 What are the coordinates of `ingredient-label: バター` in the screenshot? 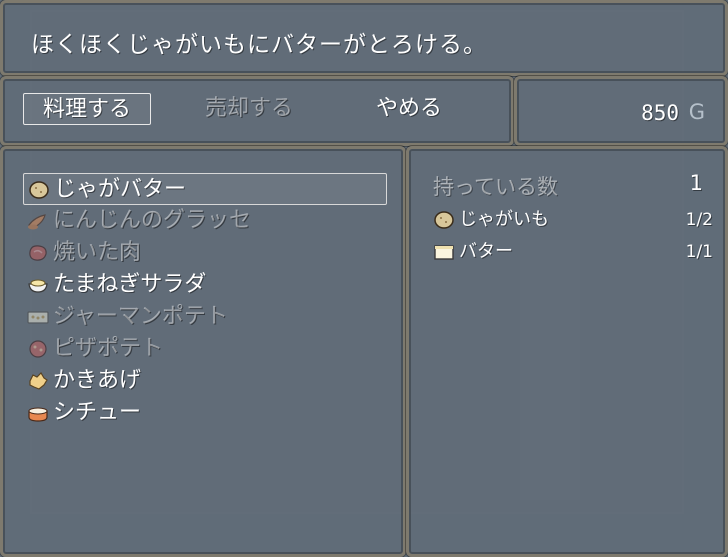 It's located at (486, 251).